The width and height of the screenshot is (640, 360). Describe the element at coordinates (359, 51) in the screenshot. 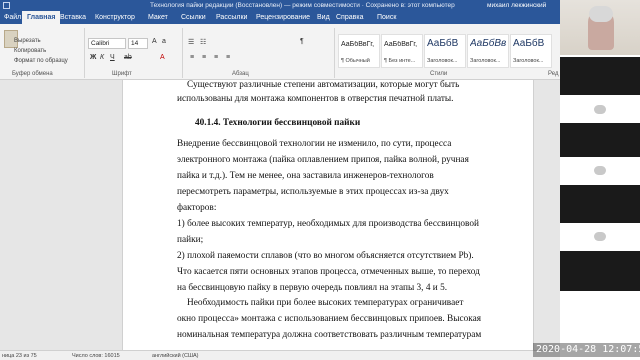

I see `style-normal: АаБбВвГг, ¶ Обычный` at that location.